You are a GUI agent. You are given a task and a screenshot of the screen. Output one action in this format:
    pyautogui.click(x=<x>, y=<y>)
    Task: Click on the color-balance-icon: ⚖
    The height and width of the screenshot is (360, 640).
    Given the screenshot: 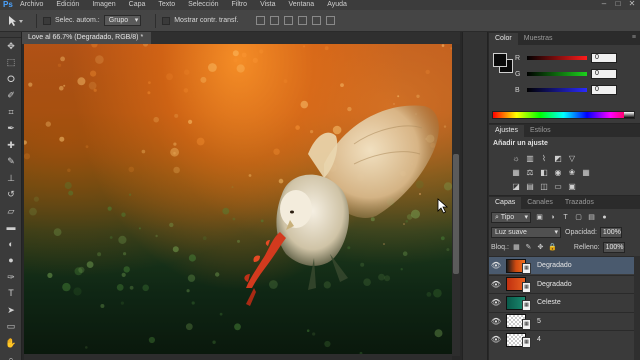 What is the action you would take?
    pyautogui.click(x=530, y=173)
    